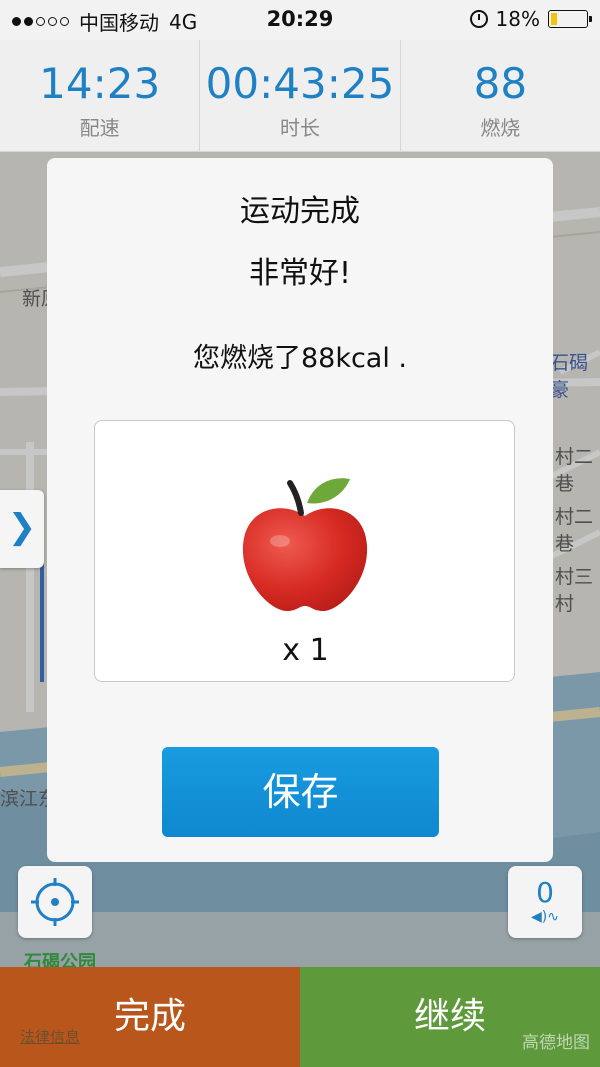  Describe the element at coordinates (556, 1043) in the screenshot. I see `map-provider-logo: 高德地图` at that location.